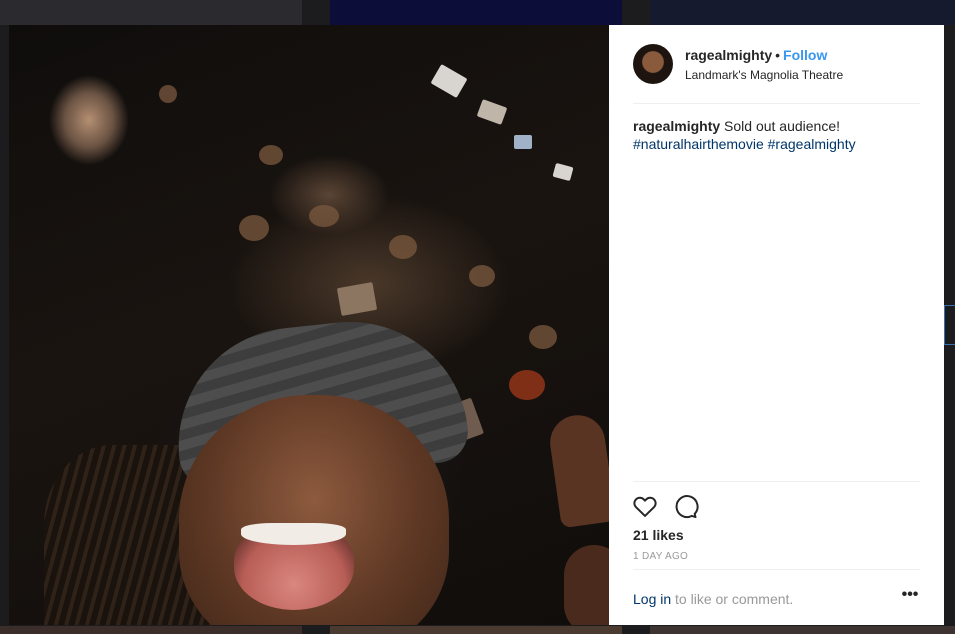 This screenshot has width=955, height=634. I want to click on like-count: 21 likes, so click(658, 535).